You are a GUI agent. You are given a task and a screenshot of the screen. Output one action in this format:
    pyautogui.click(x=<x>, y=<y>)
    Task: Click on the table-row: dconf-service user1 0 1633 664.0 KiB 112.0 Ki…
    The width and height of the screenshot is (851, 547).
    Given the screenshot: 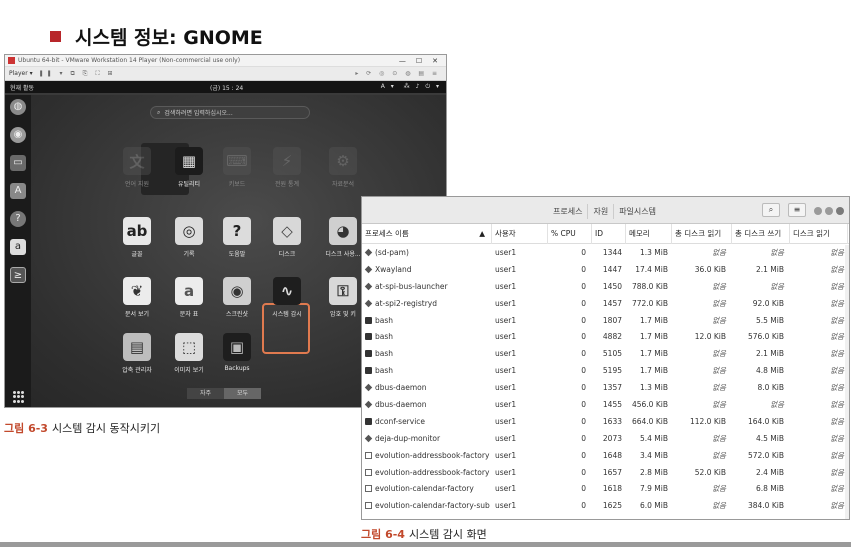 What is the action you would take?
    pyautogui.click(x=605, y=421)
    